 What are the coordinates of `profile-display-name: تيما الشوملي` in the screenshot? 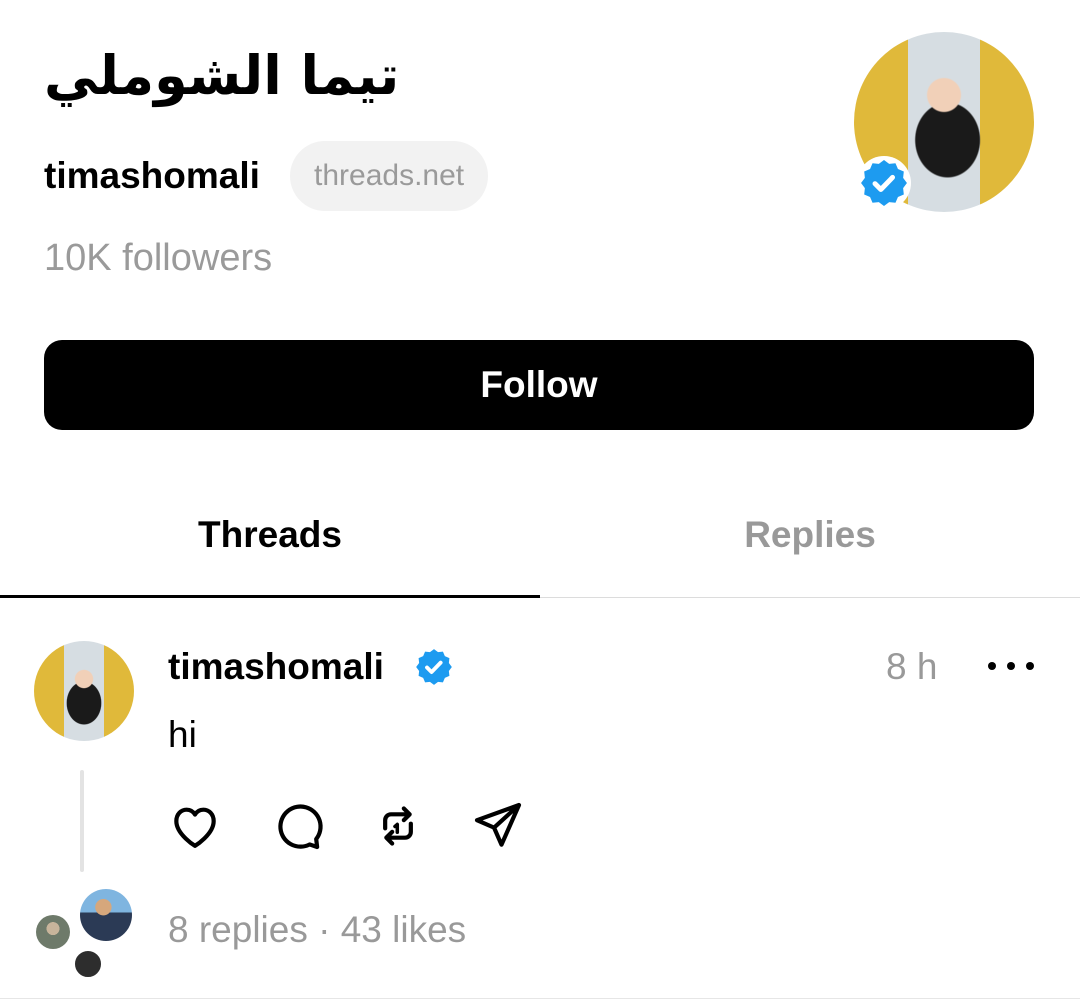 It's located at (222, 75).